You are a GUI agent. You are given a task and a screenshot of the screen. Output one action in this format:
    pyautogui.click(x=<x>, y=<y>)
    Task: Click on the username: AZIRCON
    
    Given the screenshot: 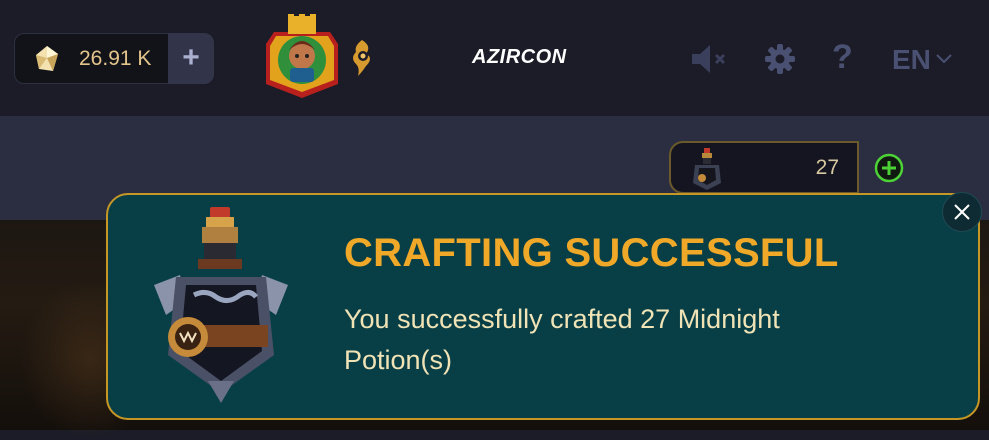 What is the action you would take?
    pyautogui.click(x=519, y=57)
    